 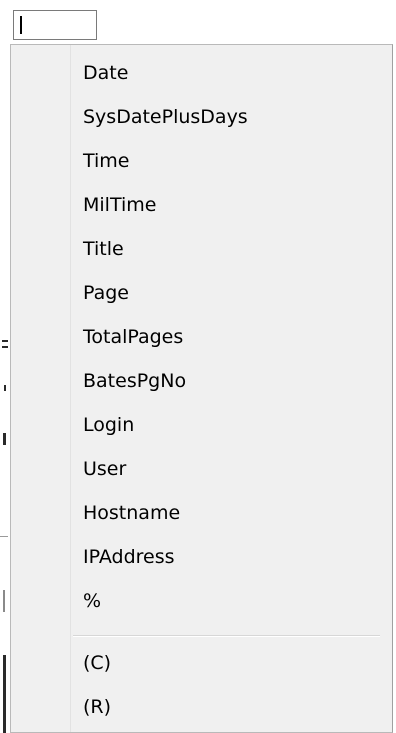 What do you see at coordinates (223, 249) in the screenshot?
I see `menu-item-title: Title` at bounding box center [223, 249].